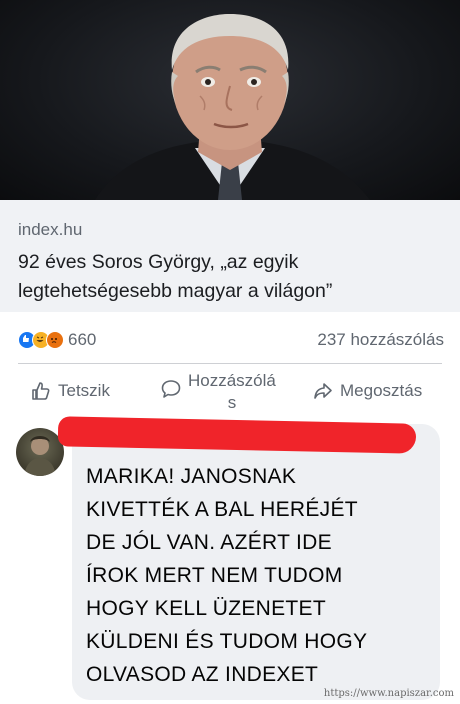  What do you see at coordinates (171, 389) in the screenshot?
I see `speech-bubble-icon` at bounding box center [171, 389].